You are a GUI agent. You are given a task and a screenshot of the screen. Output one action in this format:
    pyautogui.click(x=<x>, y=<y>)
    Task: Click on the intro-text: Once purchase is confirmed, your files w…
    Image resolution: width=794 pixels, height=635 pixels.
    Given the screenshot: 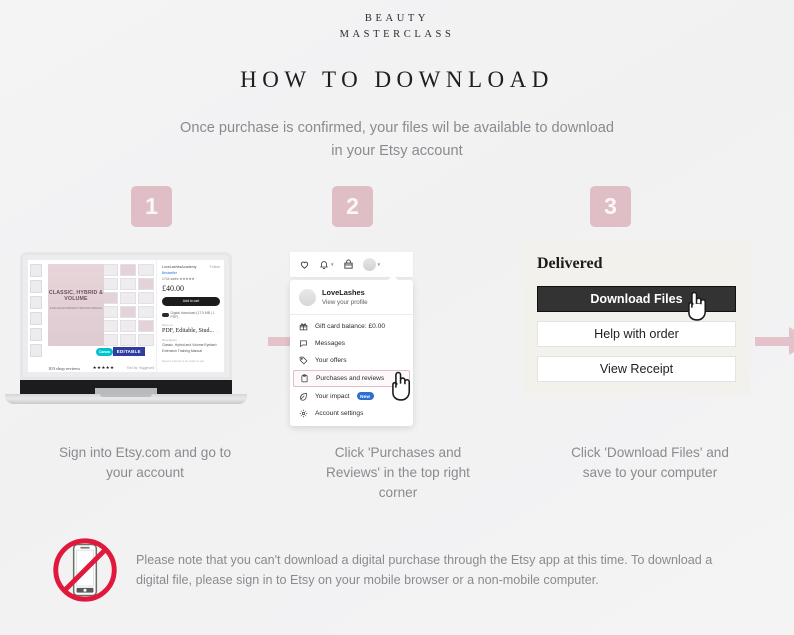 What is the action you would take?
    pyautogui.click(x=397, y=140)
    